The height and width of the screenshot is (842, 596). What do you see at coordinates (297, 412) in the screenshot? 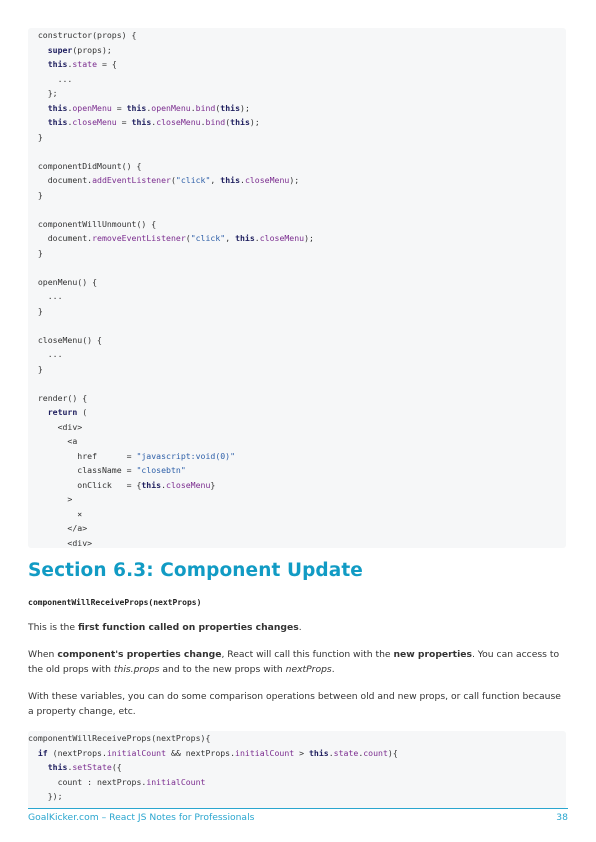
I see `code-line: return (` at bounding box center [297, 412].